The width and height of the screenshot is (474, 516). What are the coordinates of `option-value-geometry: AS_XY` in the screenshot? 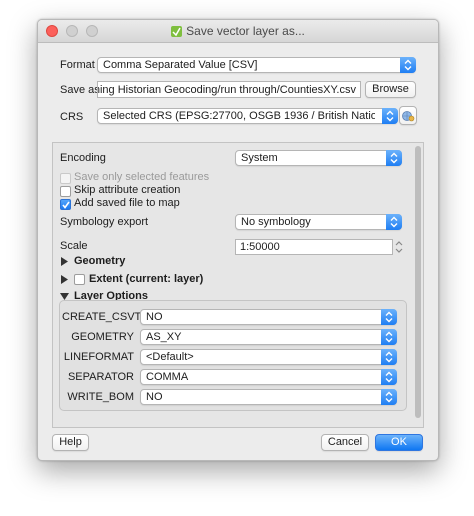 It's located at (164, 337).